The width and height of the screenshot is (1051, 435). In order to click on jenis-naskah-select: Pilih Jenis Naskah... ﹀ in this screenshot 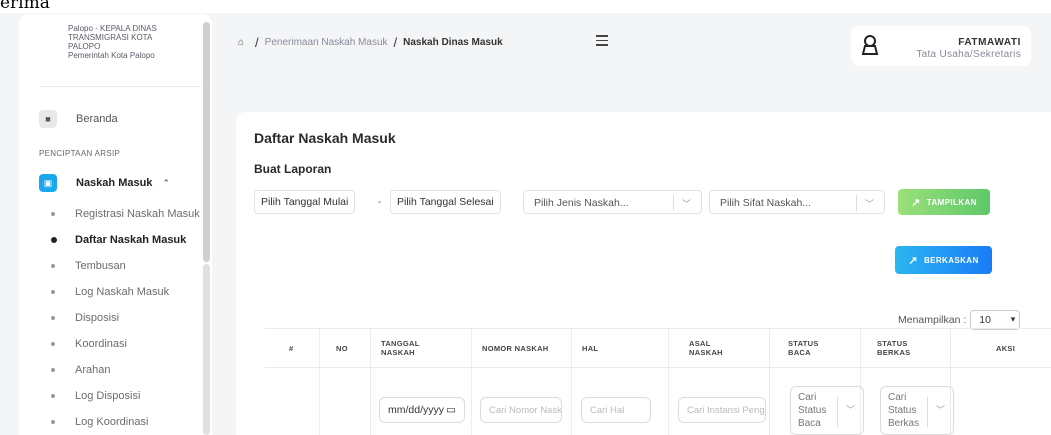, I will do `click(612, 202)`.